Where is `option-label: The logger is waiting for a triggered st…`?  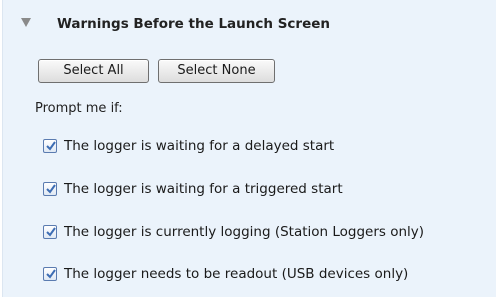 option-label: The logger is waiting for a triggered st… is located at coordinates (203, 189).